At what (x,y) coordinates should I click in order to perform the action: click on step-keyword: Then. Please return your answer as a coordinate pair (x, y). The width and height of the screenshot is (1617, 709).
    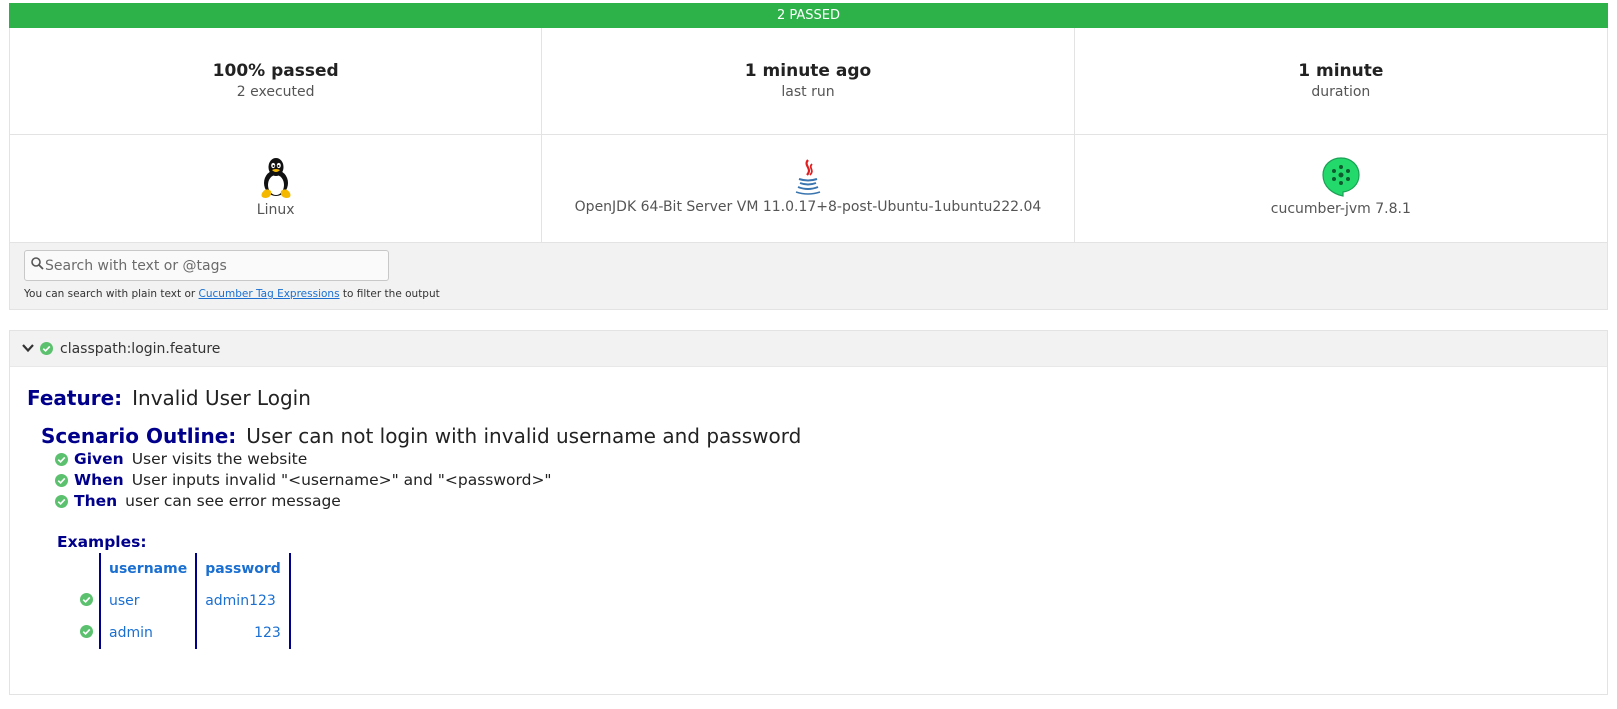
    Looking at the image, I should click on (96, 501).